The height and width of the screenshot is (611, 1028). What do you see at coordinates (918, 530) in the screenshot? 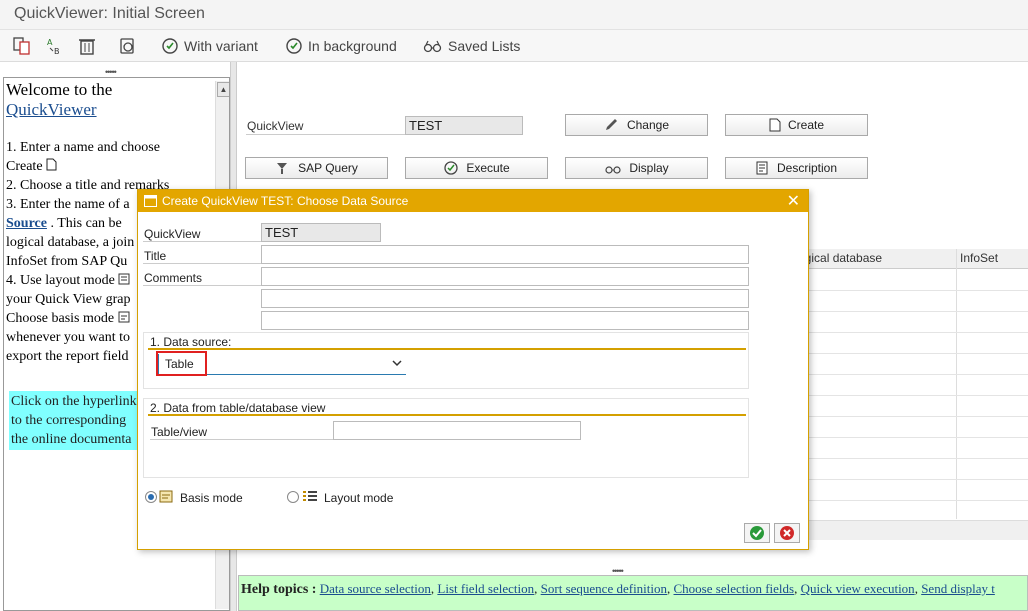
I see `table-footer` at bounding box center [918, 530].